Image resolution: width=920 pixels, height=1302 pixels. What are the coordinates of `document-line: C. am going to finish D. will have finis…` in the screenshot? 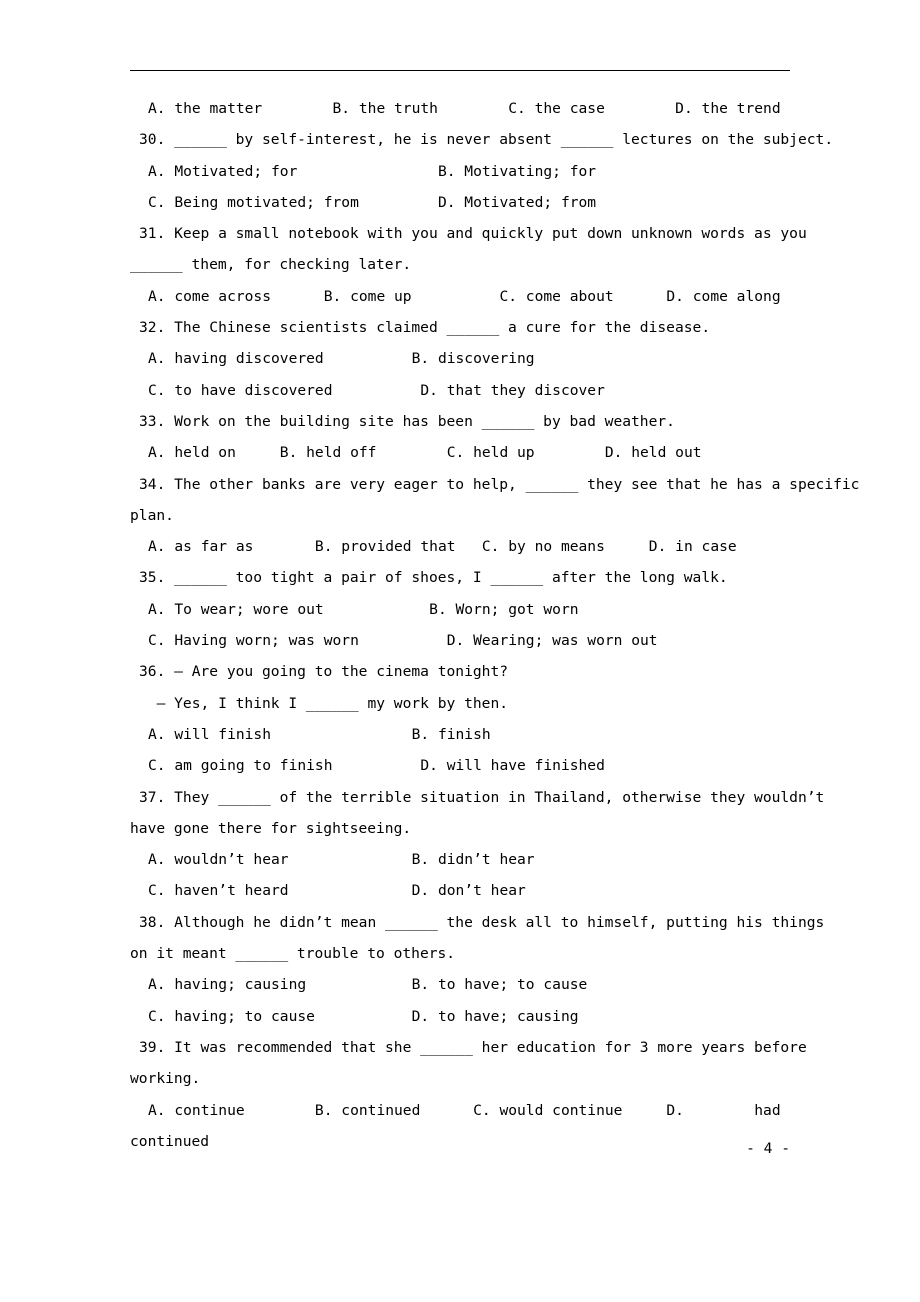 It's located at (376, 766).